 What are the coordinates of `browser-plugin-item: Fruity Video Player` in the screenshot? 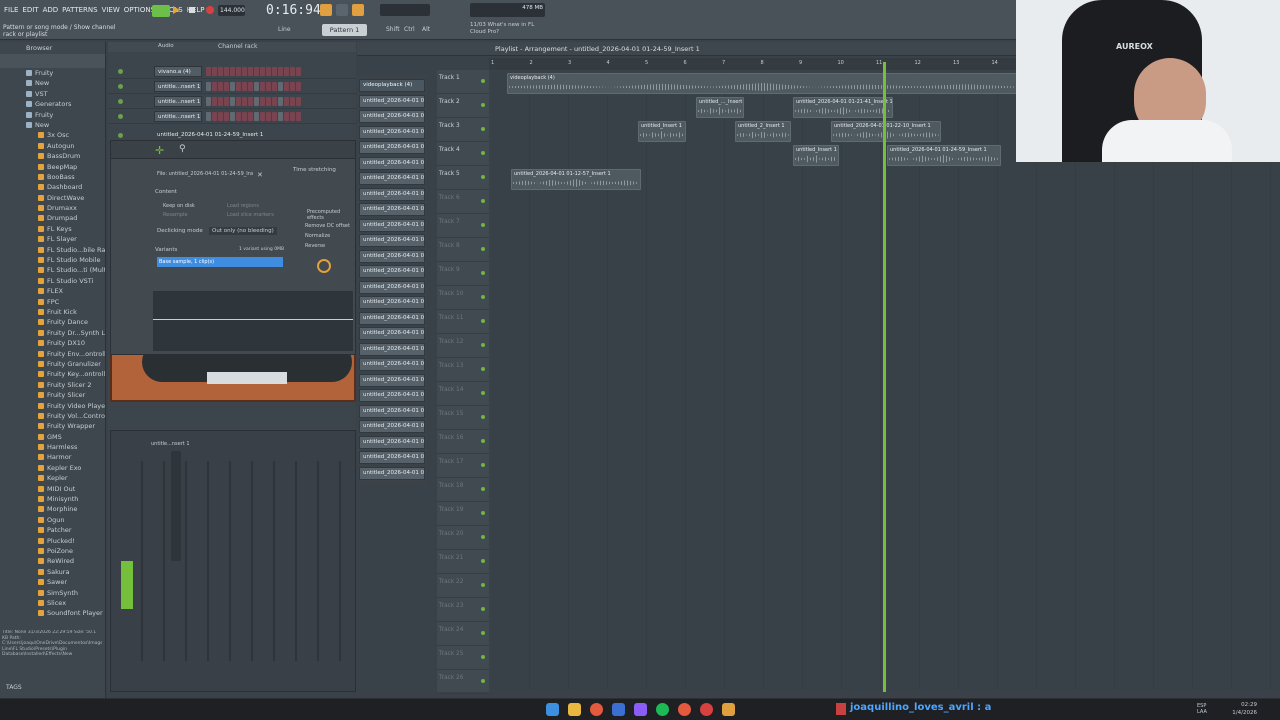 It's located at (52, 406).